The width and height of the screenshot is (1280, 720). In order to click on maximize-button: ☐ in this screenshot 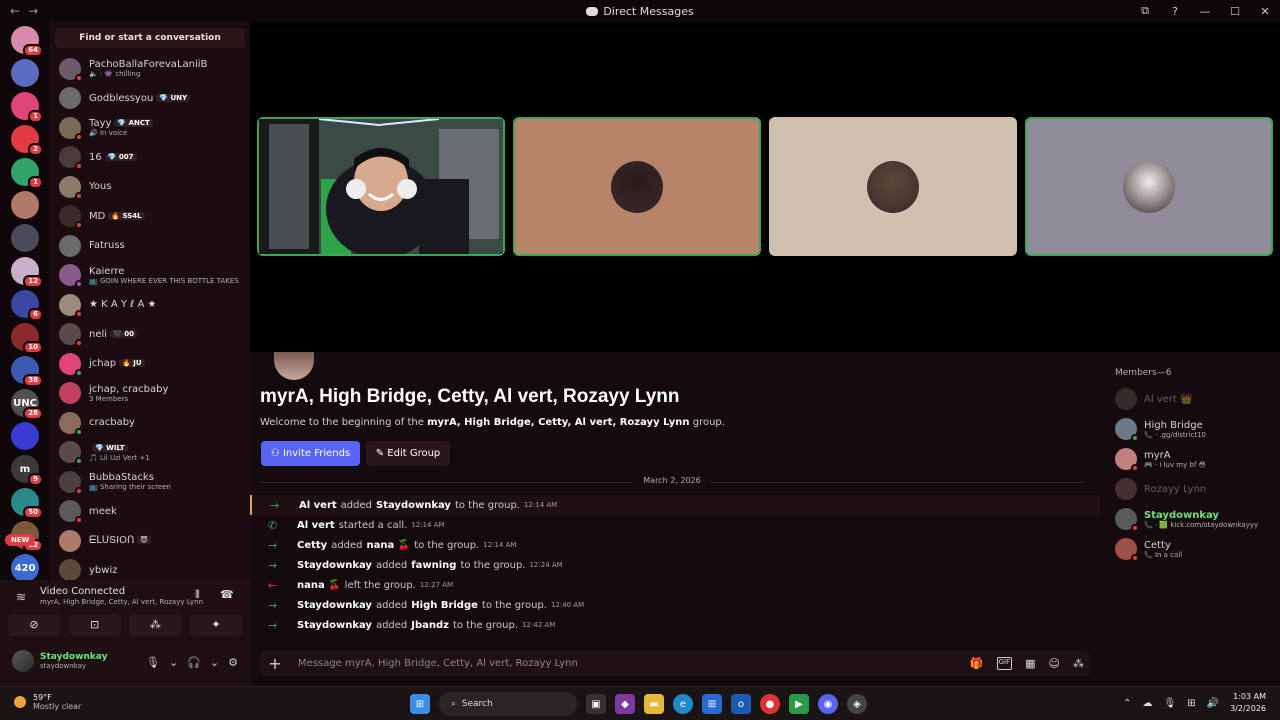, I will do `click(1235, 11)`.